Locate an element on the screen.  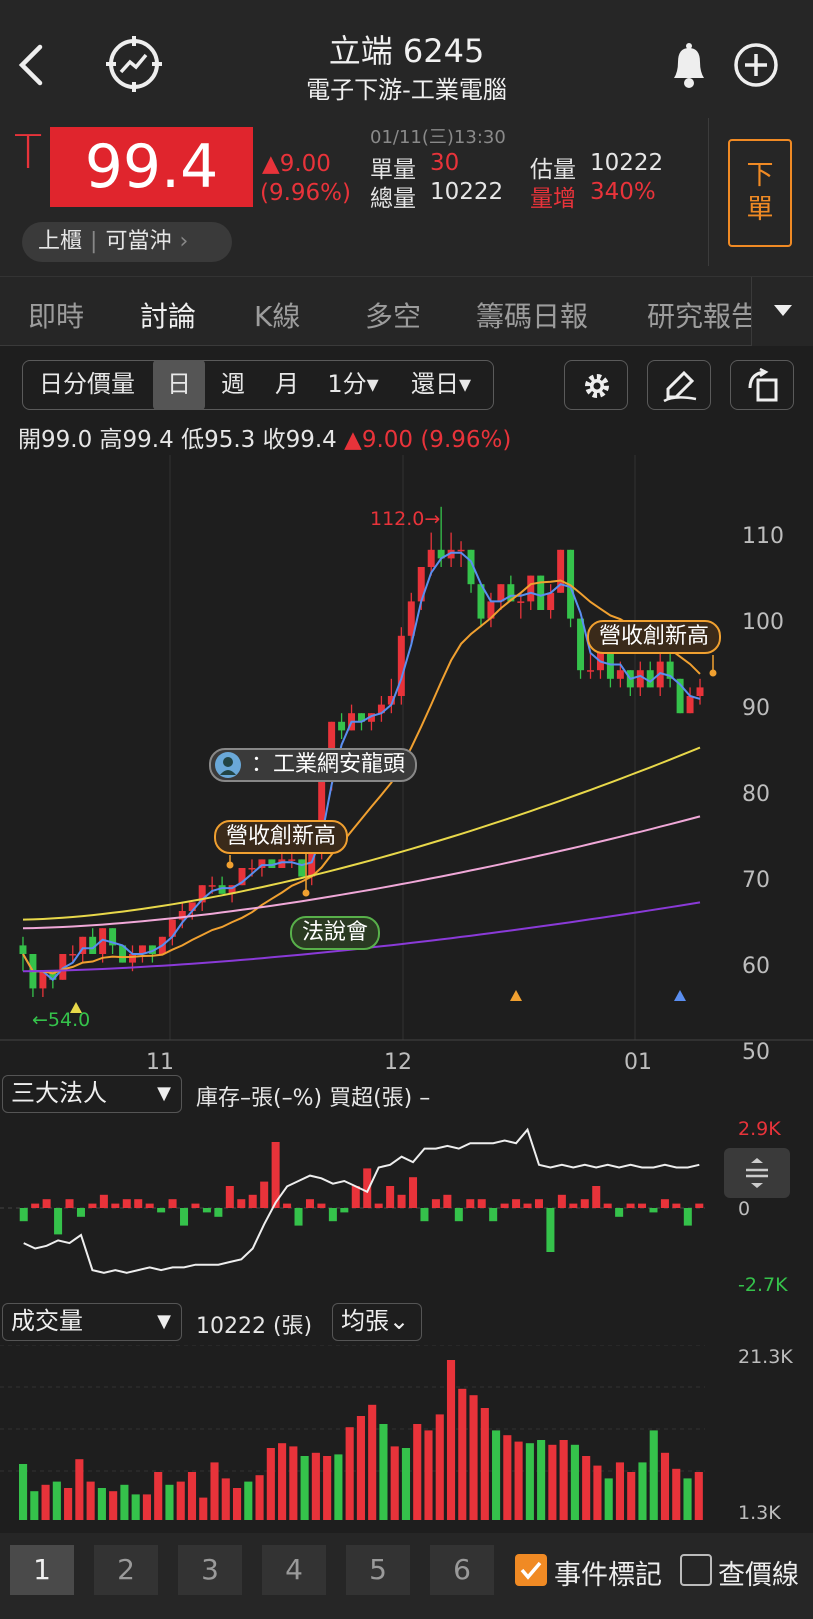
y-tick-80: 80 is located at coordinates (756, 794).